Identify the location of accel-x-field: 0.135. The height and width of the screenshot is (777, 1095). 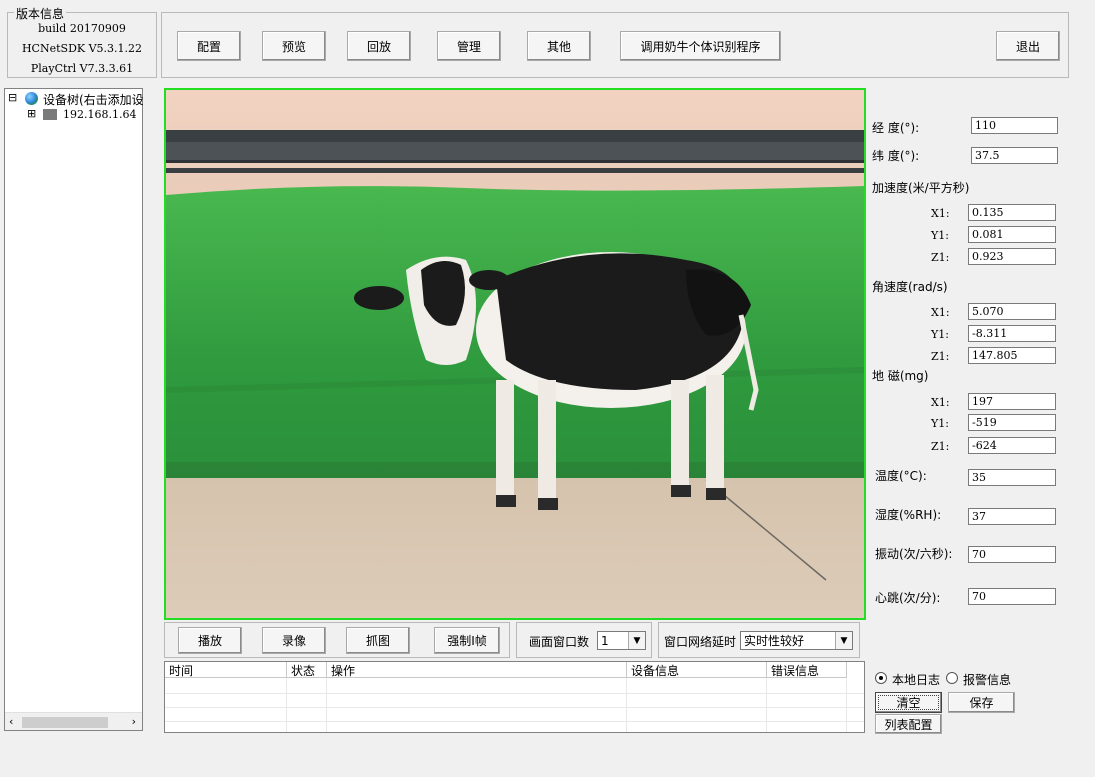
(1012, 212).